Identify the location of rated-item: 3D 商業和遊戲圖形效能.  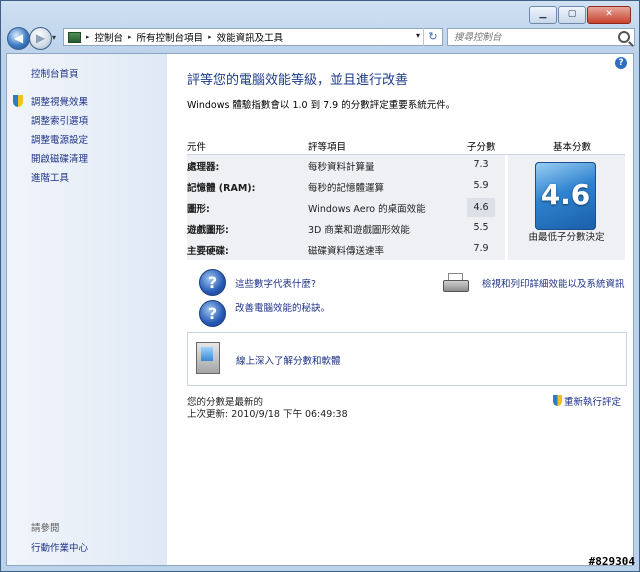
(359, 230).